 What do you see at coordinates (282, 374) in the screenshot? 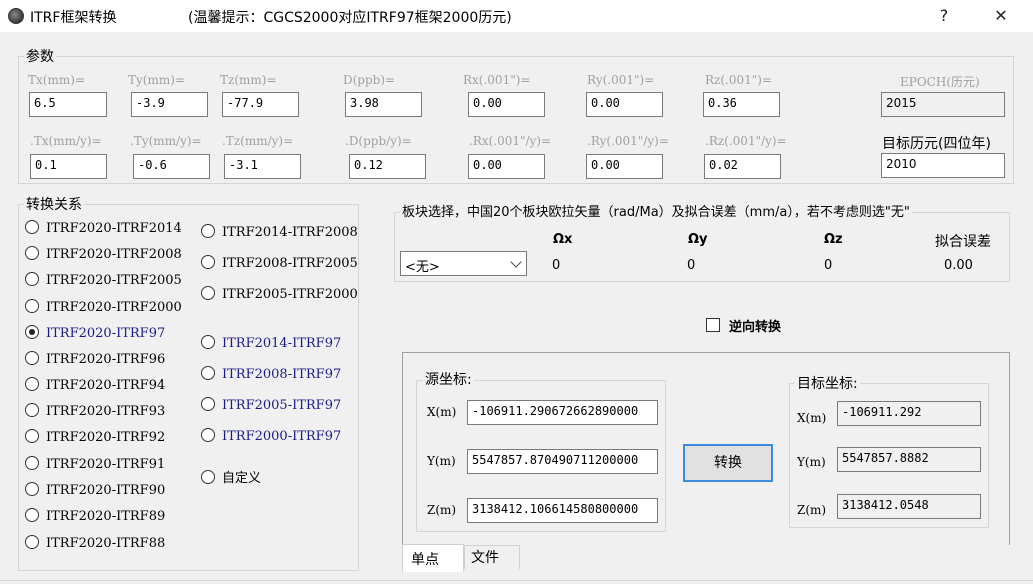
I see `radio-option-label: ITRF2008-ITRF97` at bounding box center [282, 374].